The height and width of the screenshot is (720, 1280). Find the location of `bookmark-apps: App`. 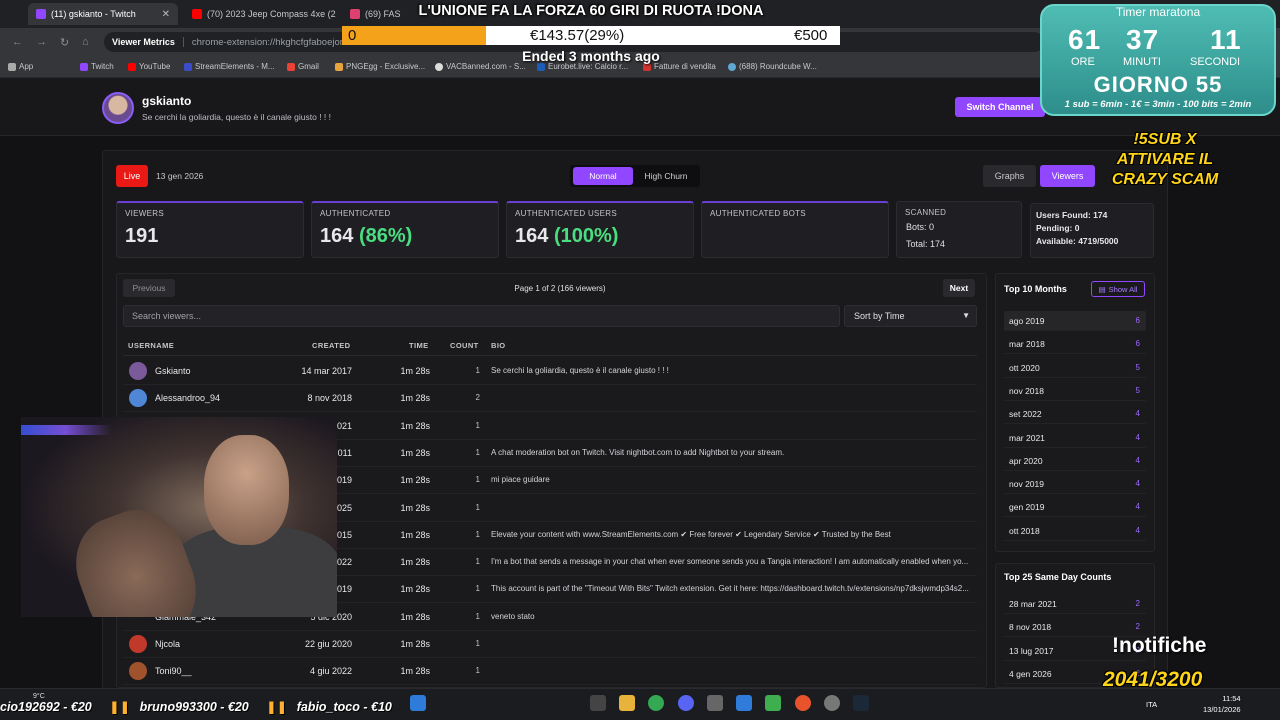

bookmark-apps: App is located at coordinates (20, 66).